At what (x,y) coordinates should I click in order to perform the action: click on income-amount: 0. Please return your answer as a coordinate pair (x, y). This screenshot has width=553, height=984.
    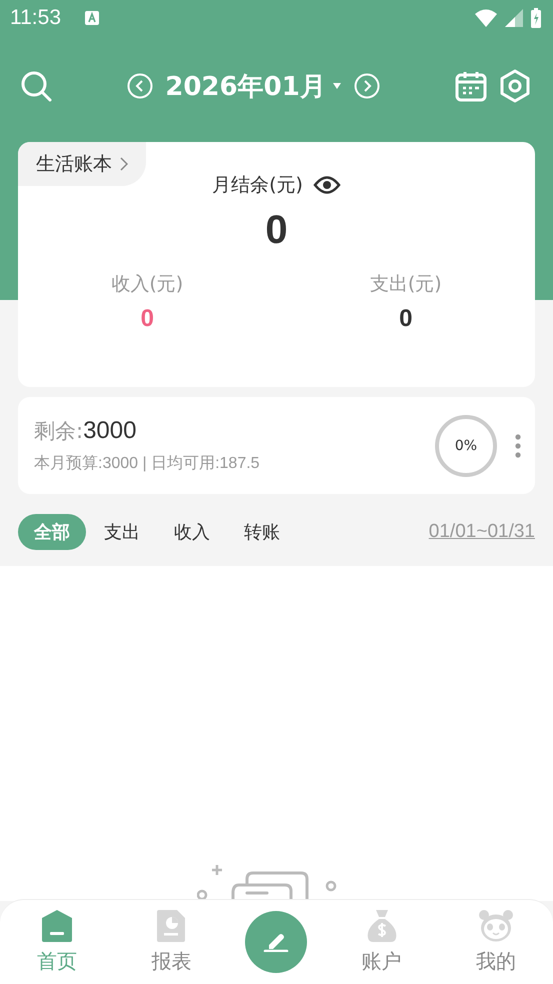
    Looking at the image, I should click on (147, 319).